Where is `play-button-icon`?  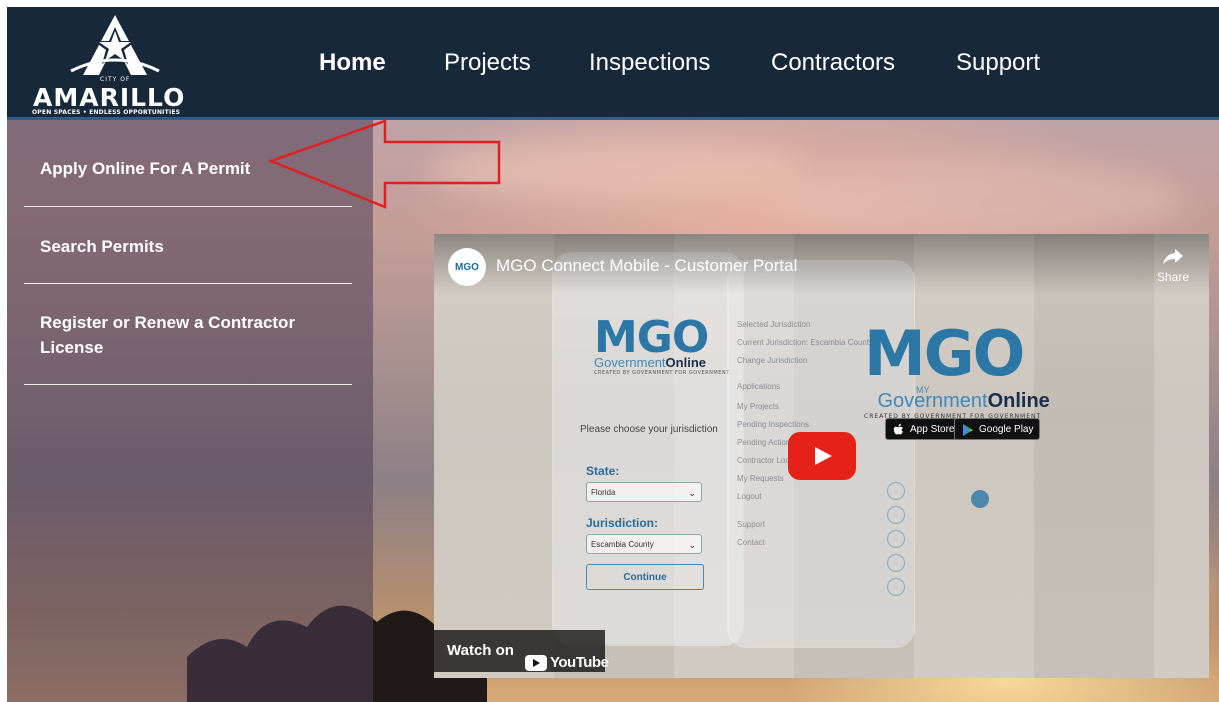 play-button-icon is located at coordinates (822, 456).